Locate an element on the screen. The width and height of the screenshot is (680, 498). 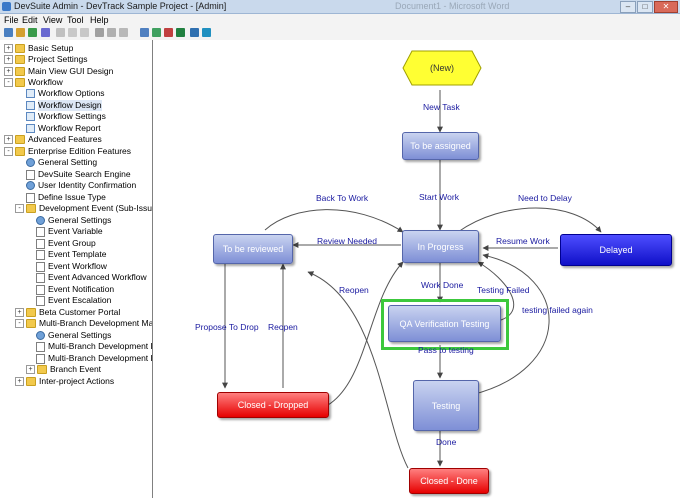
scissors-icon is located at coordinates (99, 32).